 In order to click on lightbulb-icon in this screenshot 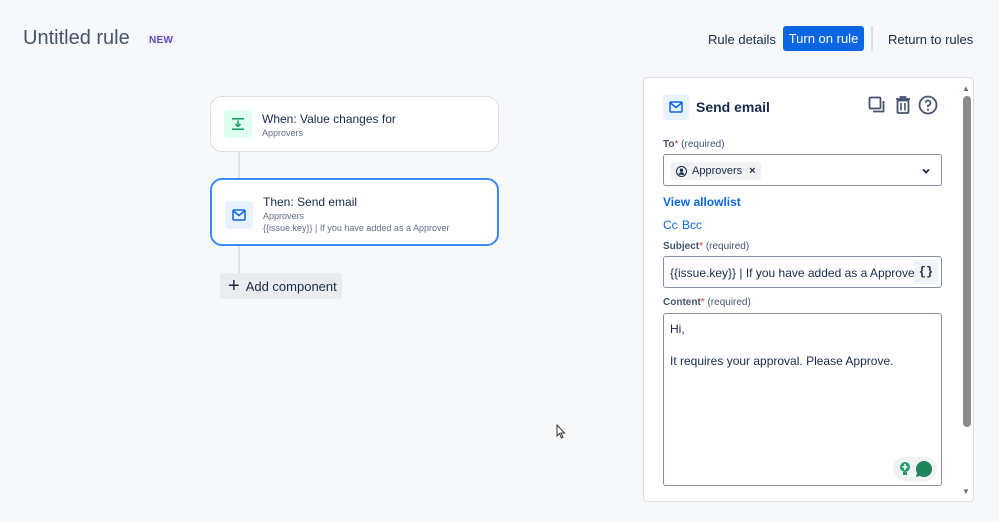, I will do `click(904, 468)`.